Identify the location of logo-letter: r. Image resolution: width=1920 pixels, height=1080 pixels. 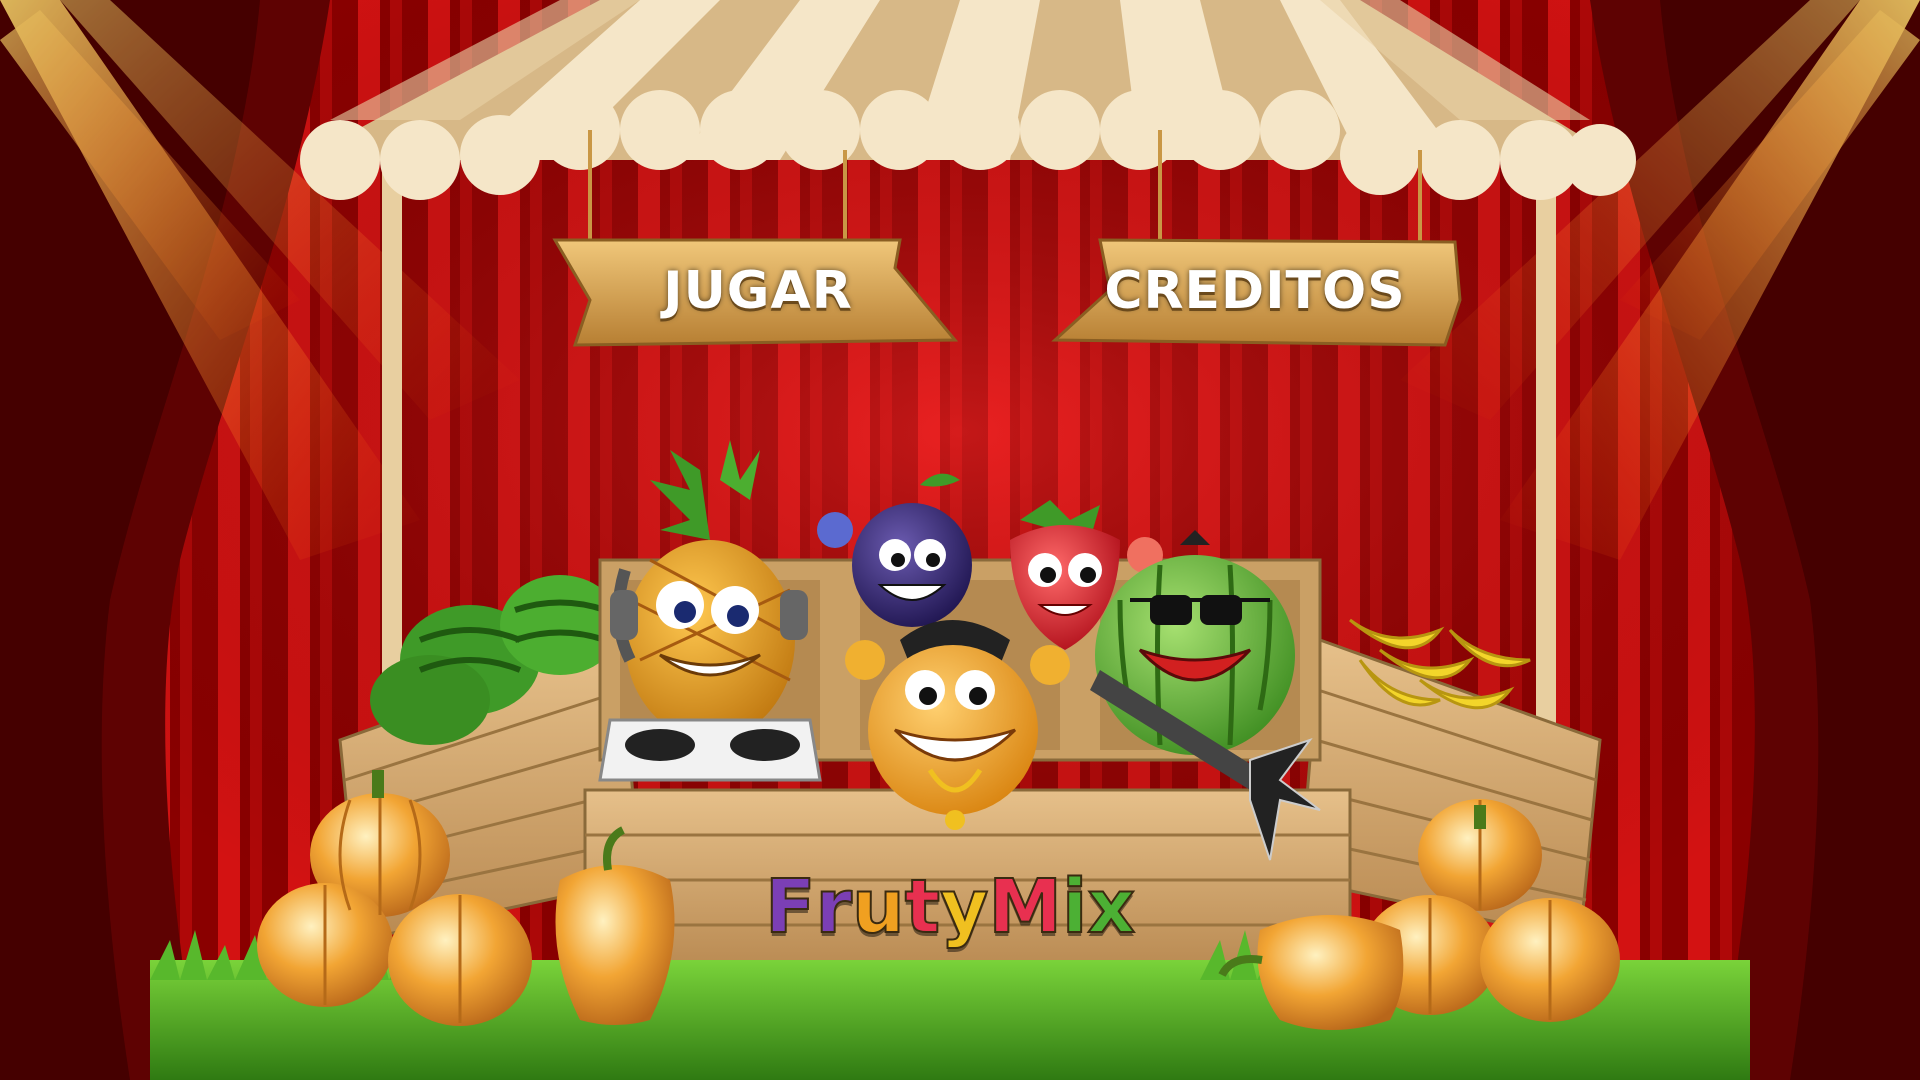
(834, 907).